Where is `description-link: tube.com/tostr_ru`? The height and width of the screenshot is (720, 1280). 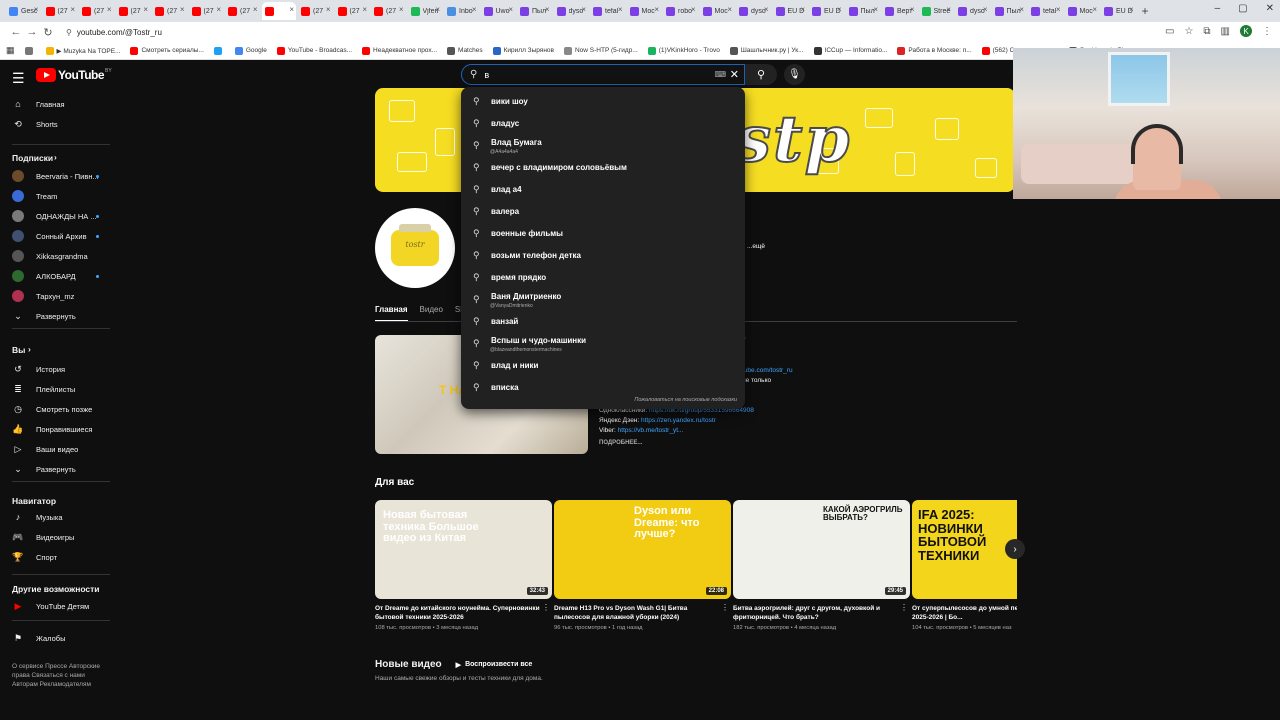
description-link: tube.com/tostr_ru is located at coordinates (767, 370).